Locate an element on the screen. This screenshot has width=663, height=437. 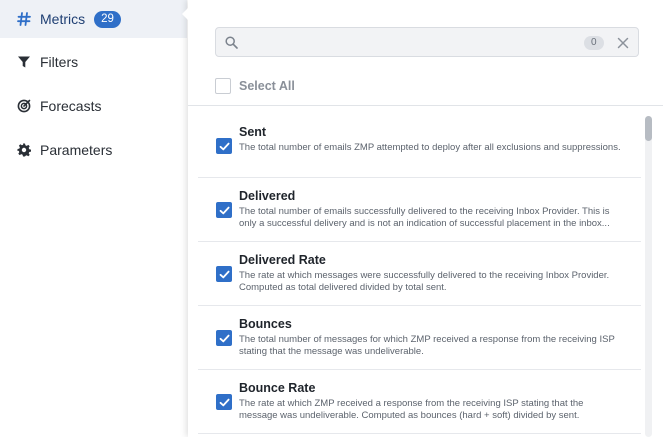
sidebar-item-metrics: Metrics 29 is located at coordinates (93, 19).